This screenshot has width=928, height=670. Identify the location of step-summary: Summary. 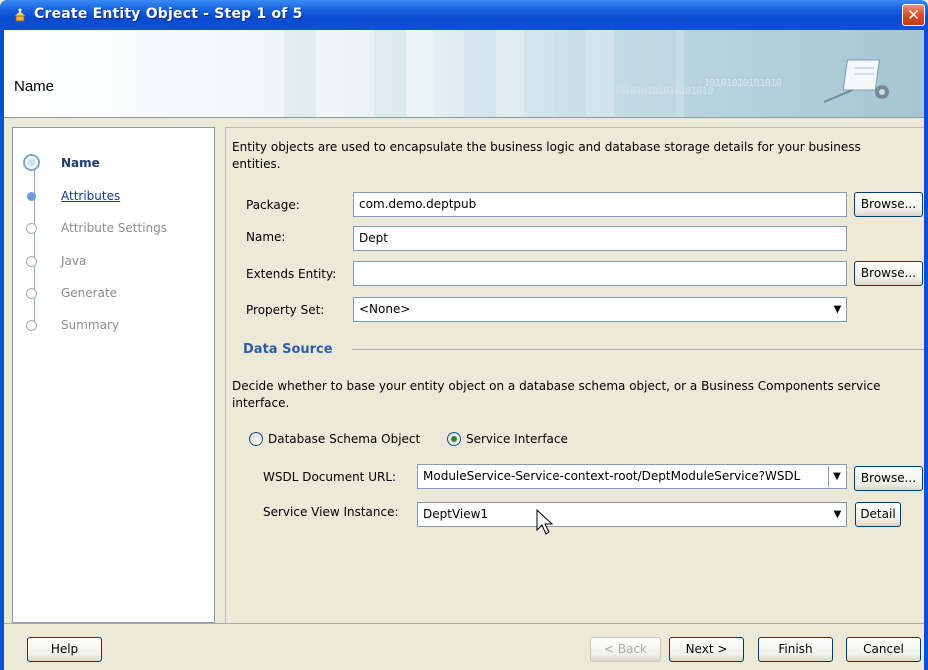
(113, 326).